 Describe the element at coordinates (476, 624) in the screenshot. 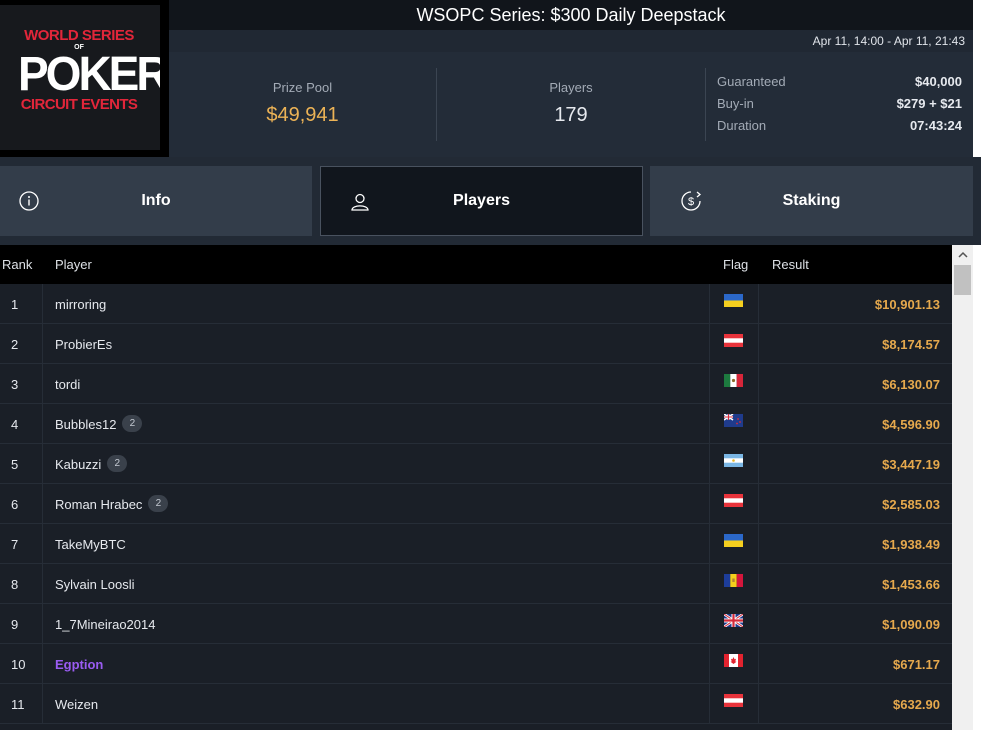

I see `table-row: 9 1_7Mineirao2014 $1,090.09` at that location.